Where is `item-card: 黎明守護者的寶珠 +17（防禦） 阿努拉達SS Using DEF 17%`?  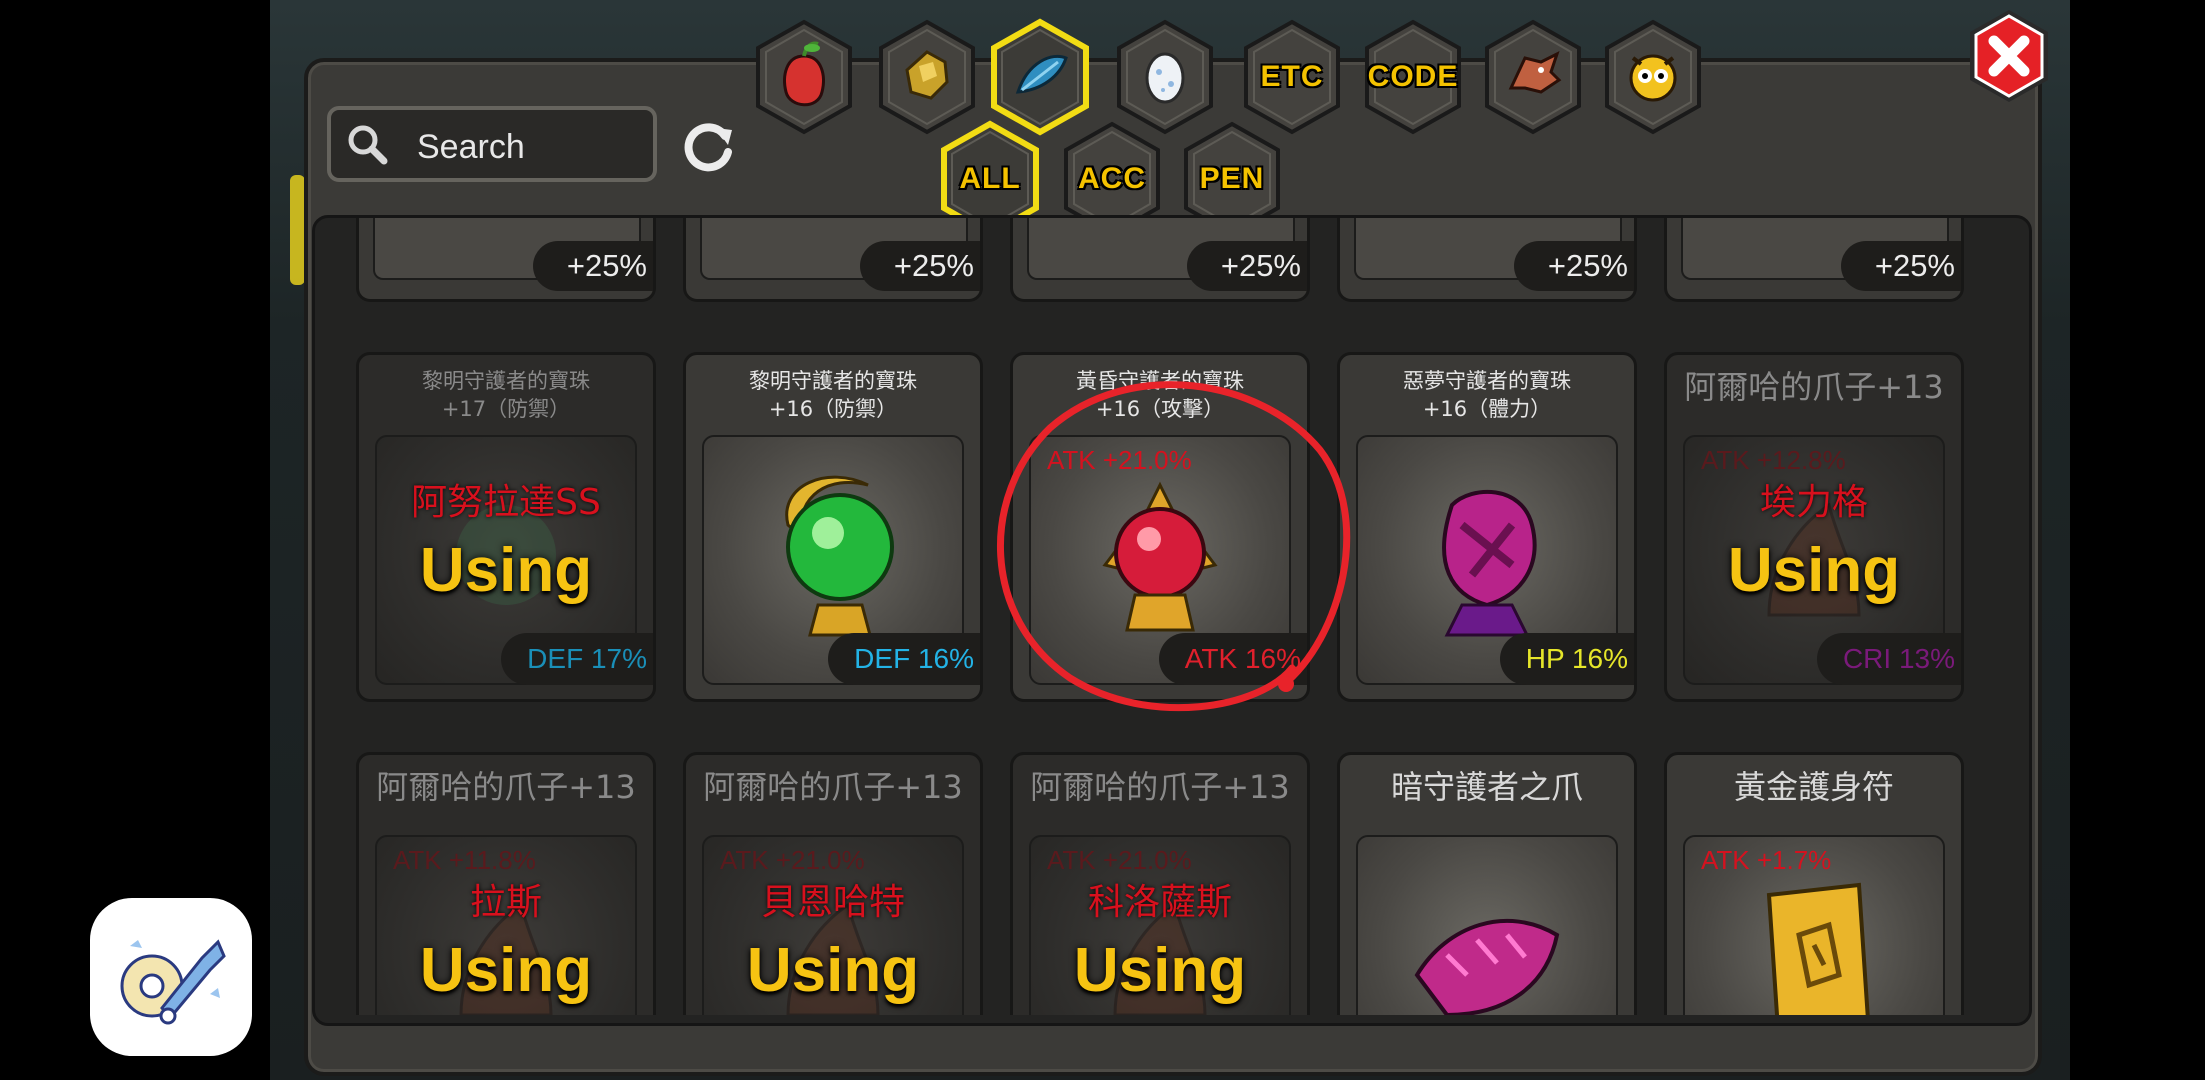 item-card: 黎明守護者的寶珠 +17（防禦） 阿努拉達SS Using DEF 17% is located at coordinates (506, 527).